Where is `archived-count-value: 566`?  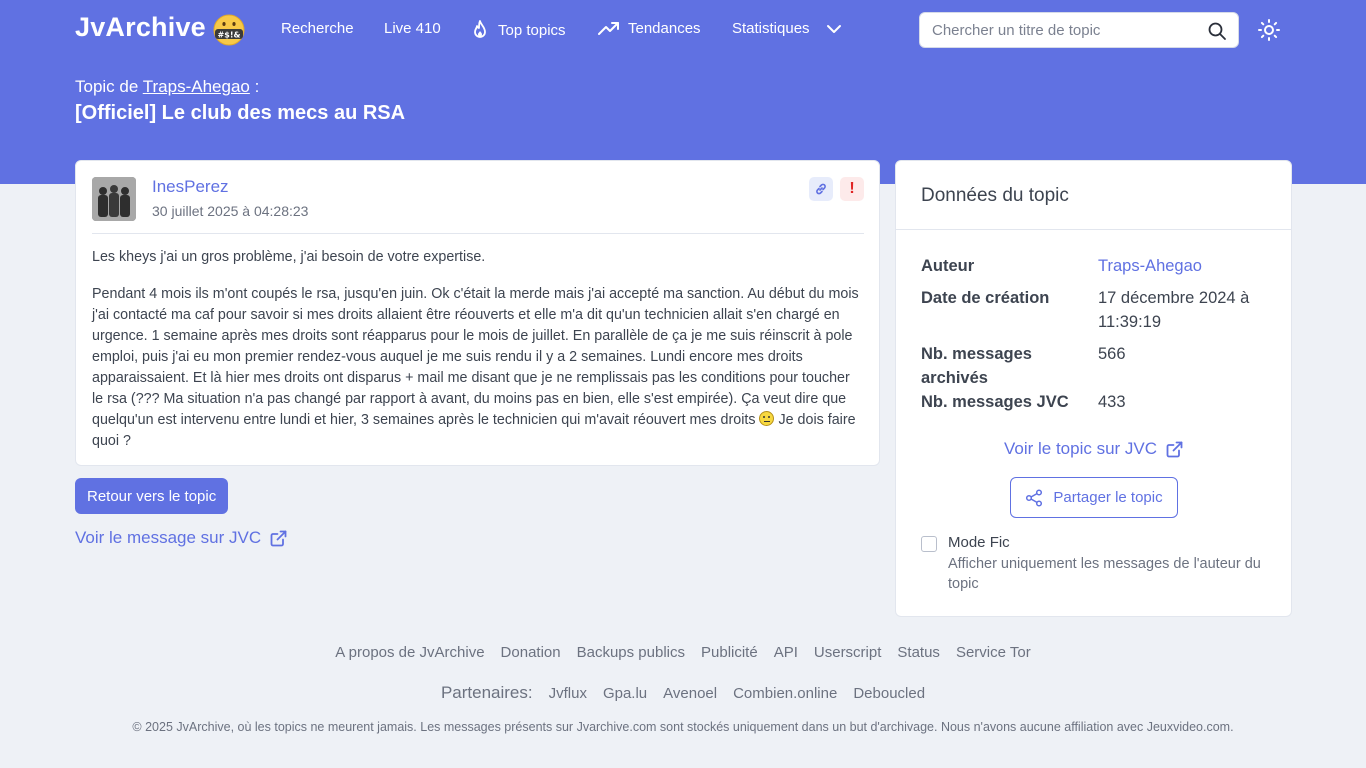
archived-count-value: 566 is located at coordinates (1112, 354).